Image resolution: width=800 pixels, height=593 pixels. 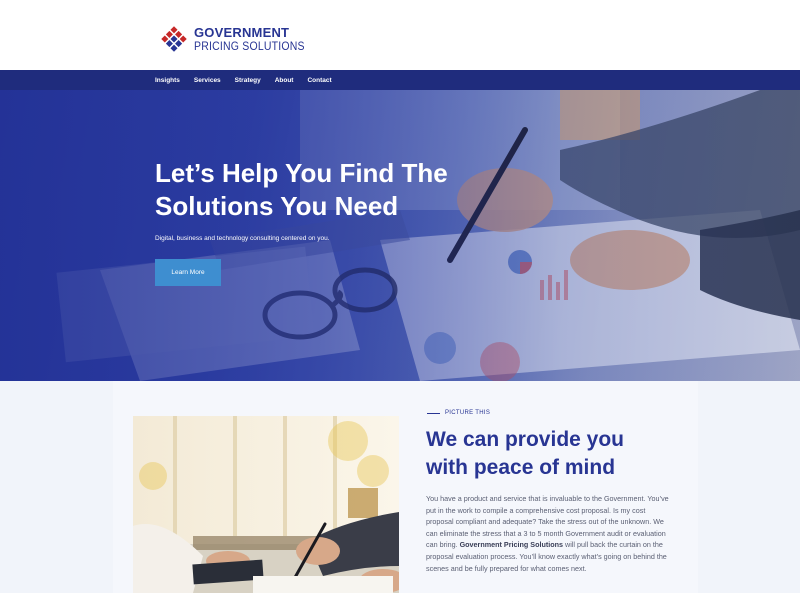 I want to click on site-logo: GOVERNMENT PRICING SOLUTIONS, so click(x=232, y=39).